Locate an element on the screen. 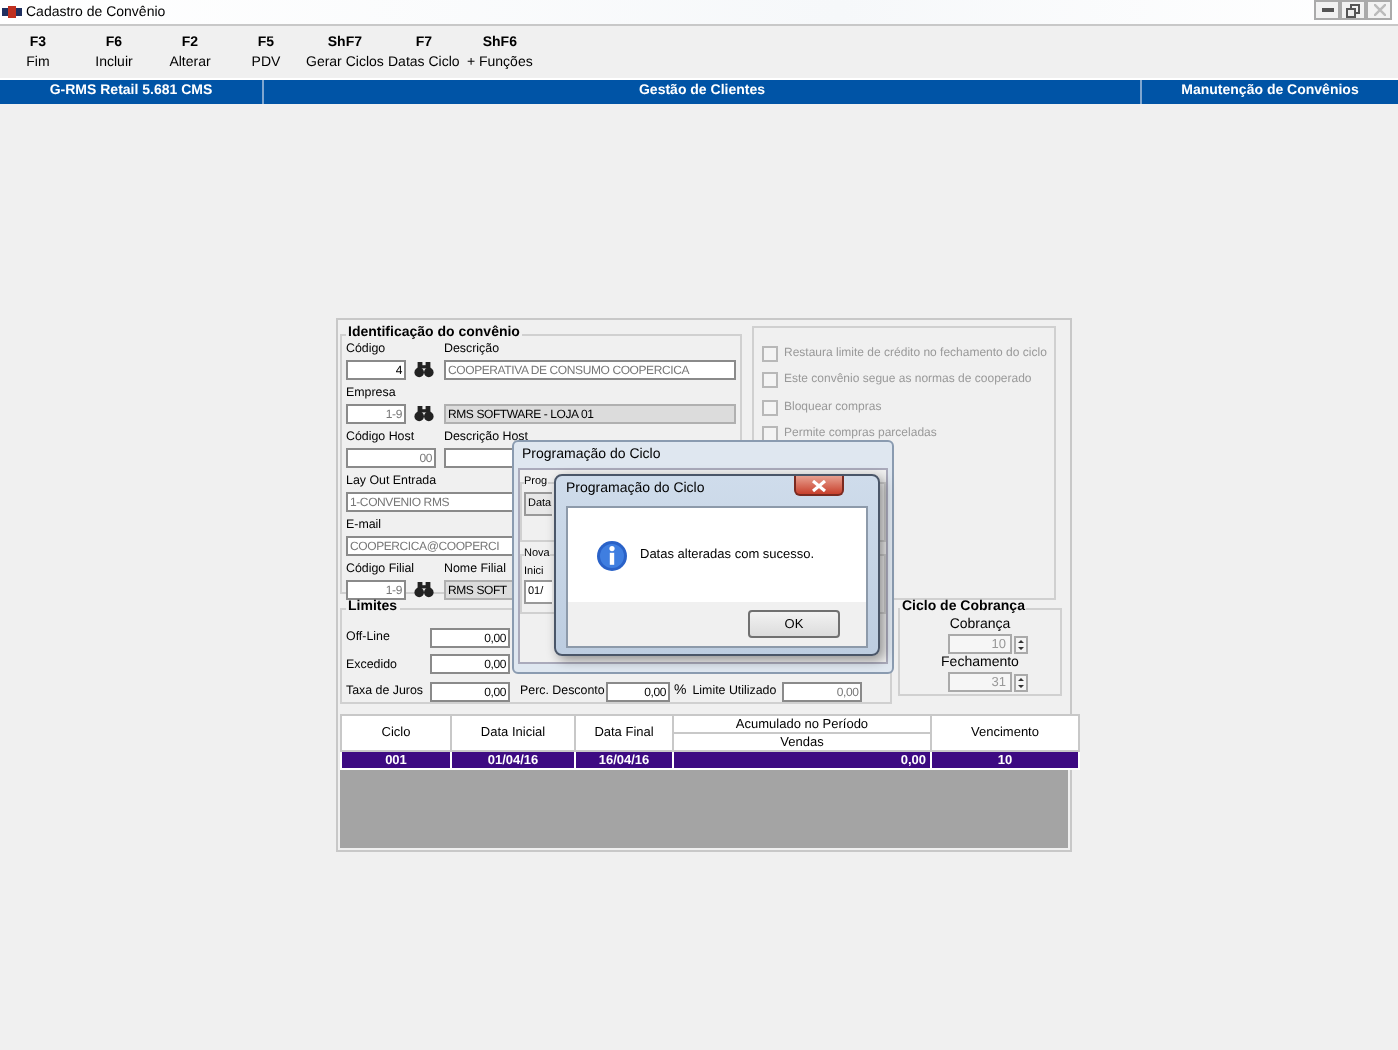  close-button is located at coordinates (819, 486).